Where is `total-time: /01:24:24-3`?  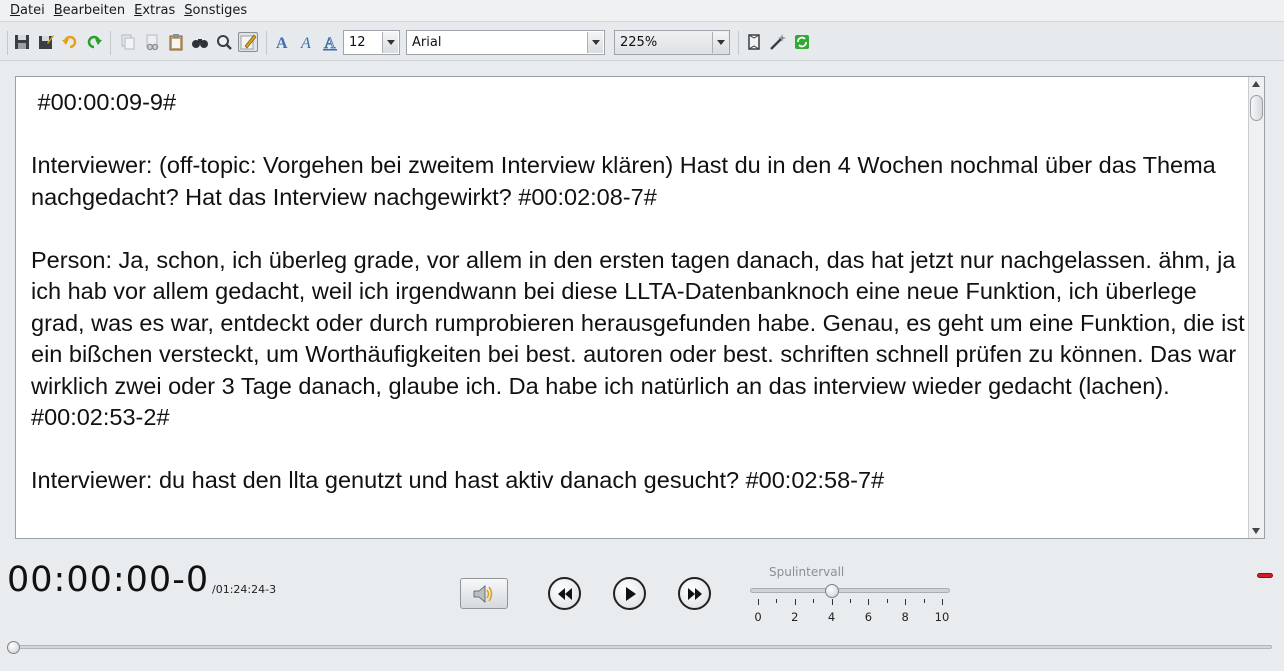
total-time: /01:24:24-3 is located at coordinates (244, 589).